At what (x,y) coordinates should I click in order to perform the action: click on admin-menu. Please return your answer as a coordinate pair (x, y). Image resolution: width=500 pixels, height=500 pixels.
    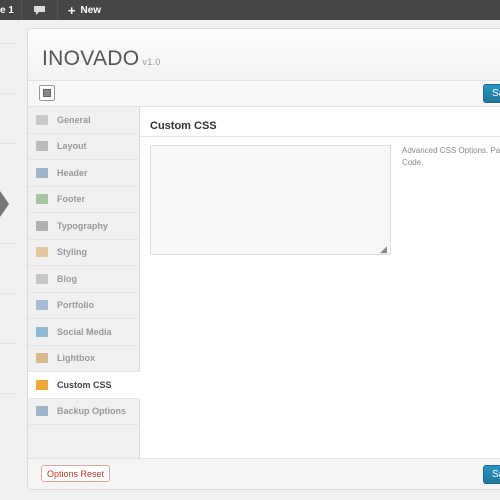
    Looking at the image, I should click on (13, 260).